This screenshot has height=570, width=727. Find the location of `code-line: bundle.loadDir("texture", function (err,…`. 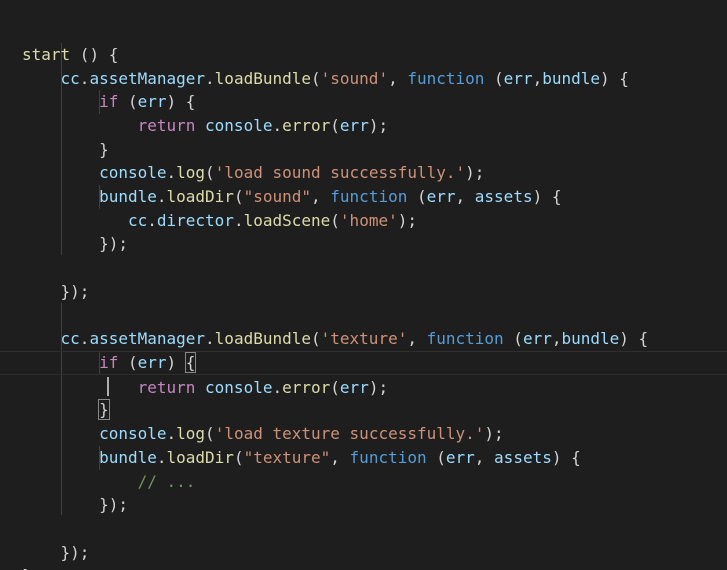

code-line: bundle.loadDir("texture", function (err,… is located at coordinates (363, 444).